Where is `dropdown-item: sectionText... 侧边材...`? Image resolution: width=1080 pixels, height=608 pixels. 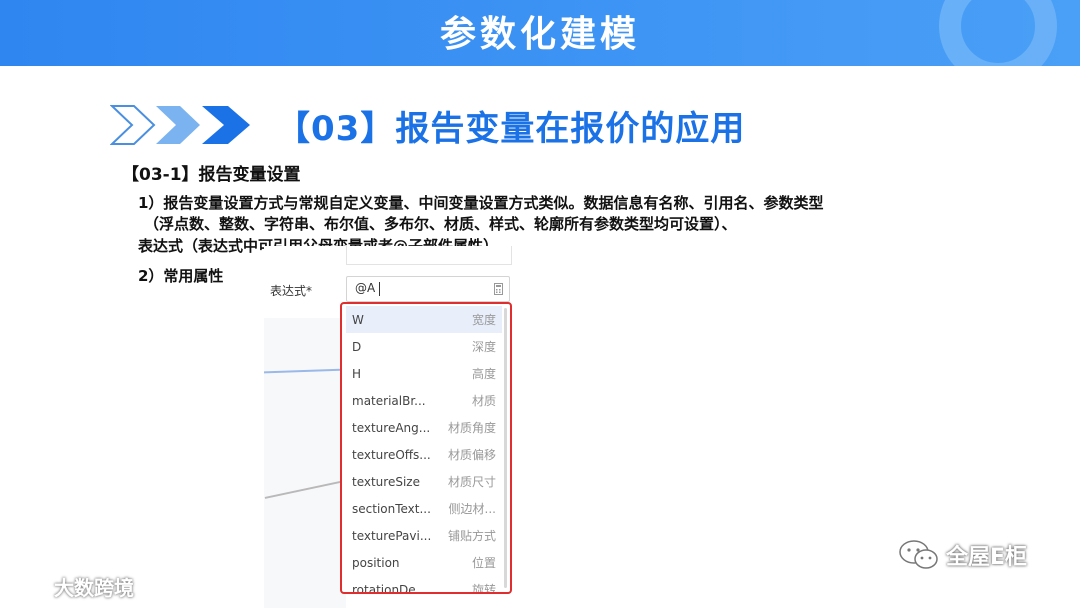 dropdown-item: sectionText... 侧边材... is located at coordinates (424, 508).